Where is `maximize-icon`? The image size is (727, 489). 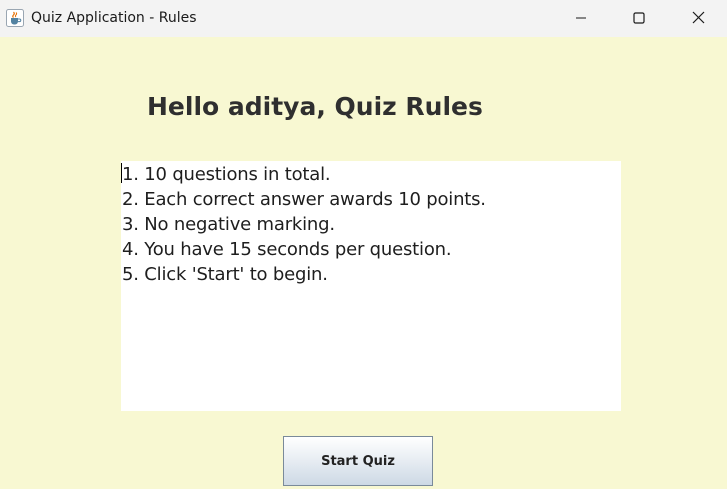
maximize-icon is located at coordinates (639, 18).